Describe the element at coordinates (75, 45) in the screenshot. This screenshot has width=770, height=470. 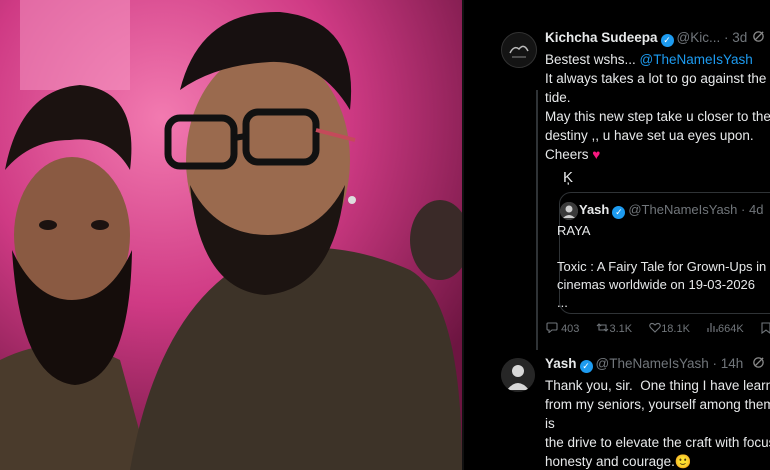
I see `bg-light` at that location.